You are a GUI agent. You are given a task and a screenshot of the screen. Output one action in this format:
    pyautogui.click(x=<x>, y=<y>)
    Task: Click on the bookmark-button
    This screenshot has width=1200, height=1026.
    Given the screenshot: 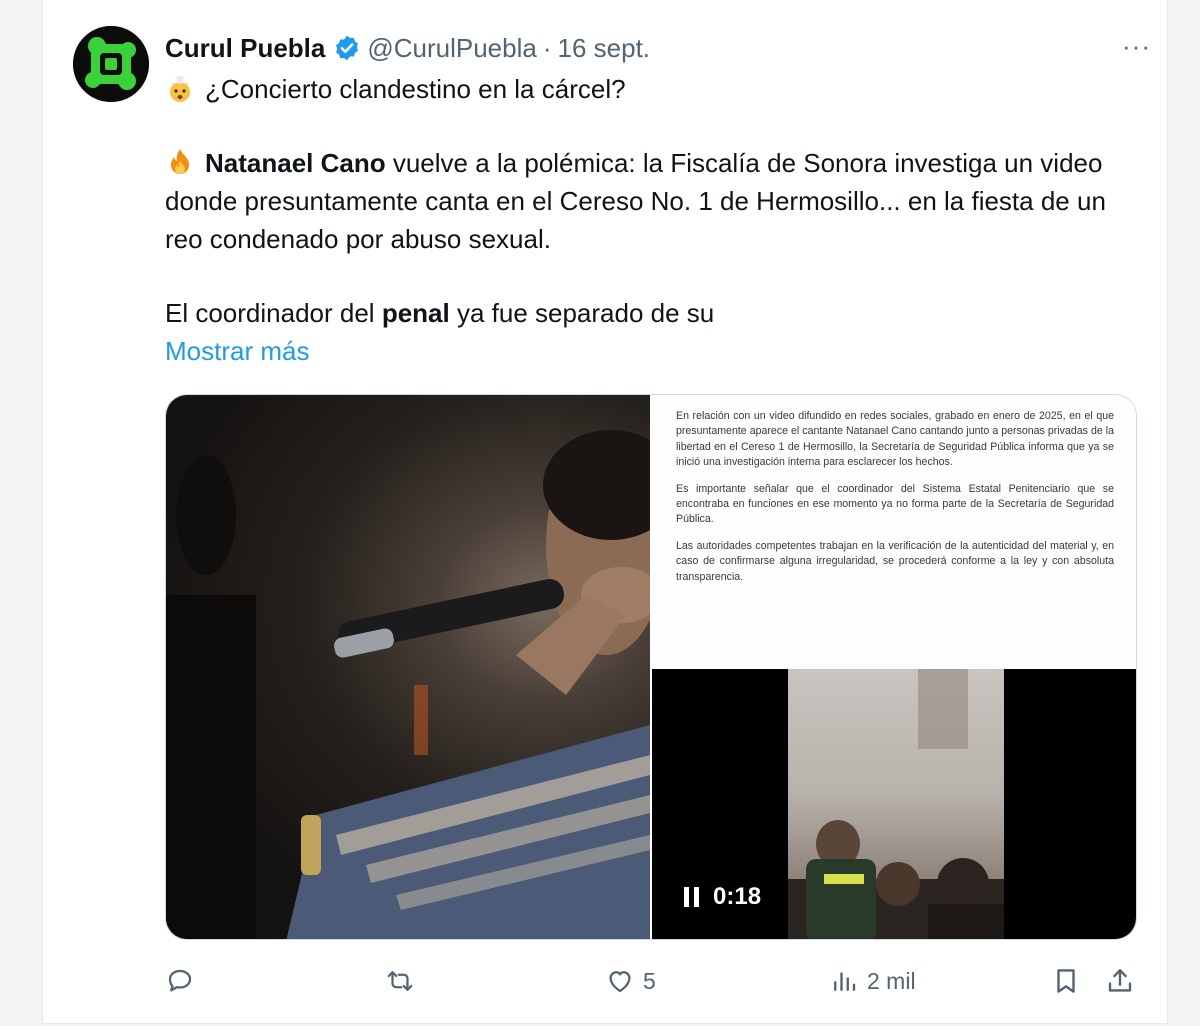 What is the action you would take?
    pyautogui.click(x=1066, y=981)
    